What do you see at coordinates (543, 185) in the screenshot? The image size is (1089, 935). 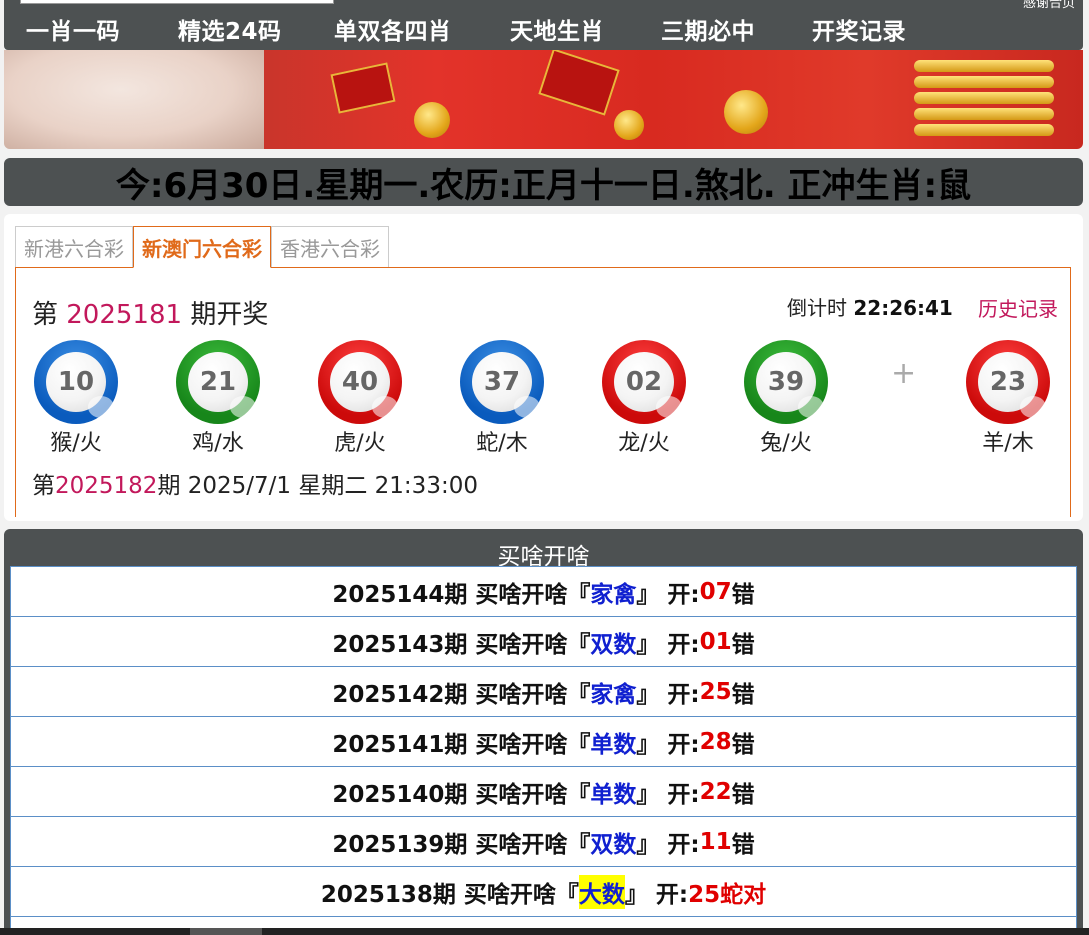 I see `date-text: 今:6月30日.星期一.农历:正月十一日.煞北. 正冲生肖:鼠` at bounding box center [543, 185].